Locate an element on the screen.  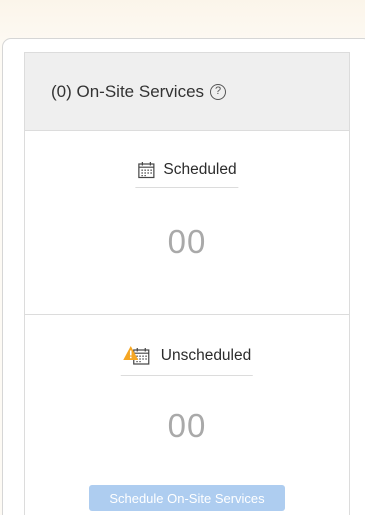
panel-title: (0) On-Site Services is located at coordinates (128, 91).